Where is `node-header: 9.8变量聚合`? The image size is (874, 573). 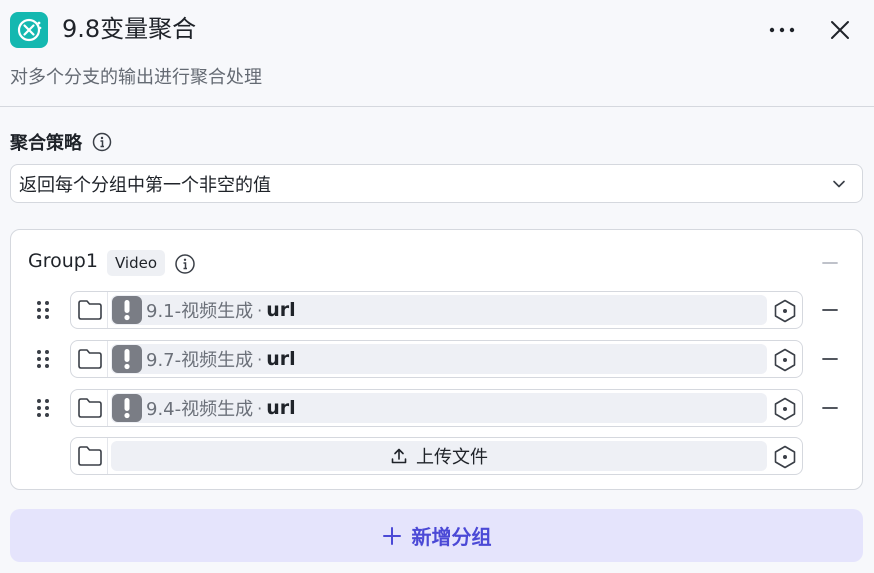 node-header: 9.8变量聚合 is located at coordinates (437, 30).